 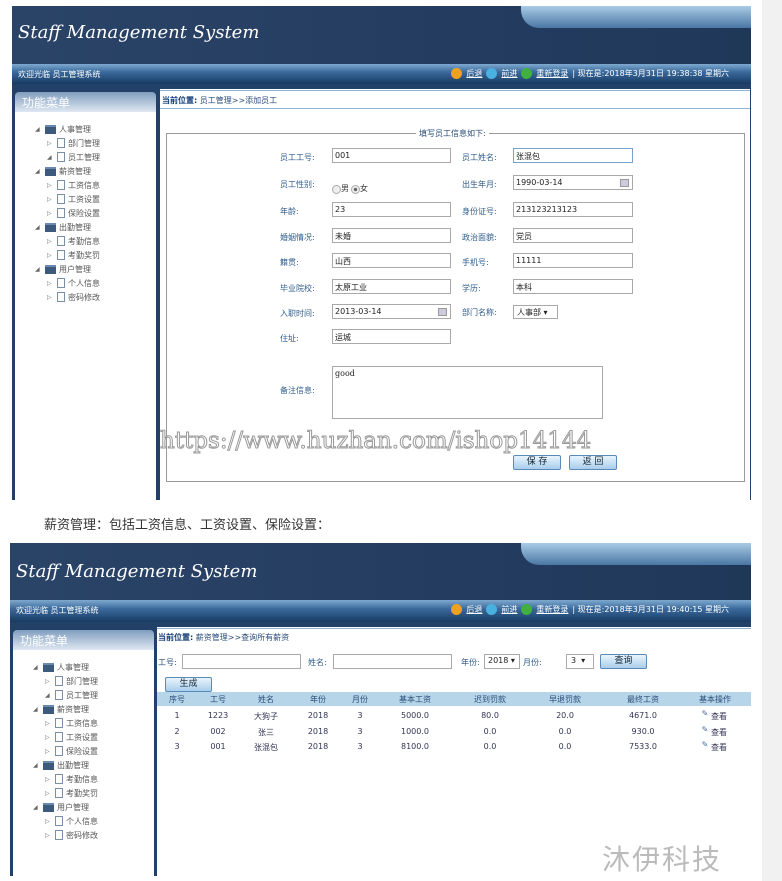 What do you see at coordinates (573, 260) in the screenshot?
I see `phone-input: 11111` at bounding box center [573, 260].